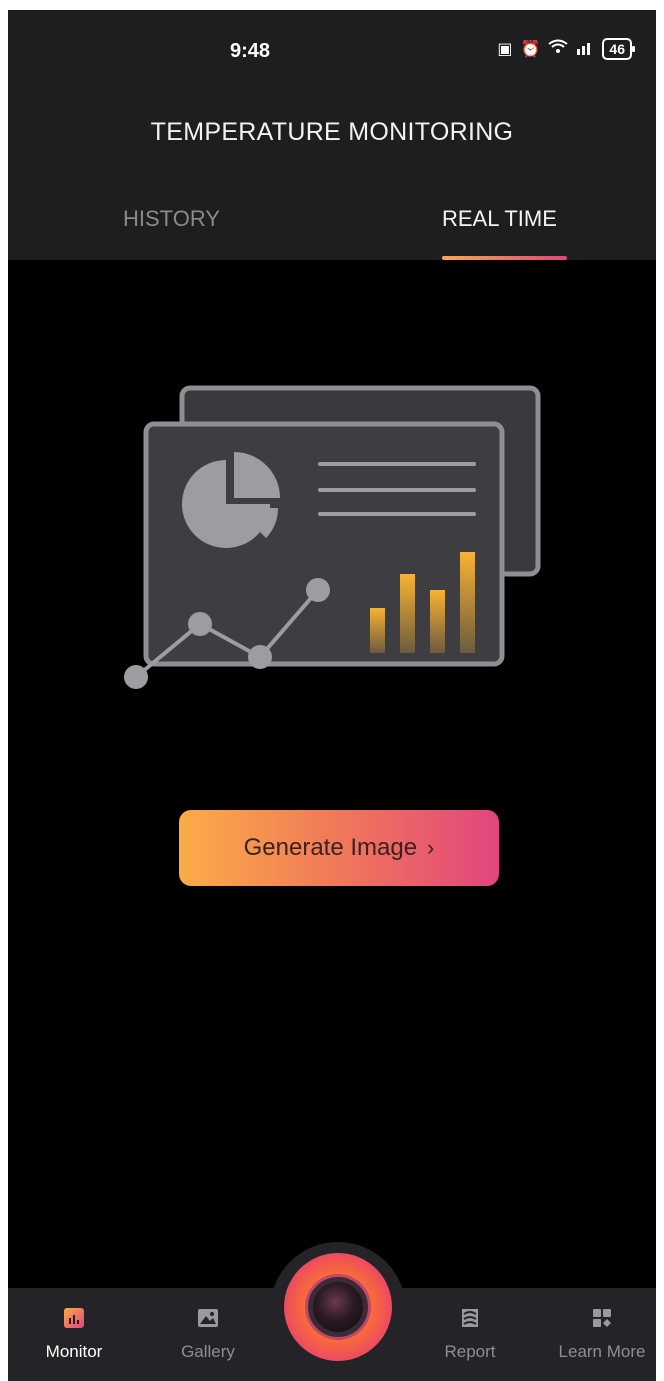 The width and height of the screenshot is (664, 1381). What do you see at coordinates (602, 1318) in the screenshot?
I see `grid-icon` at bounding box center [602, 1318].